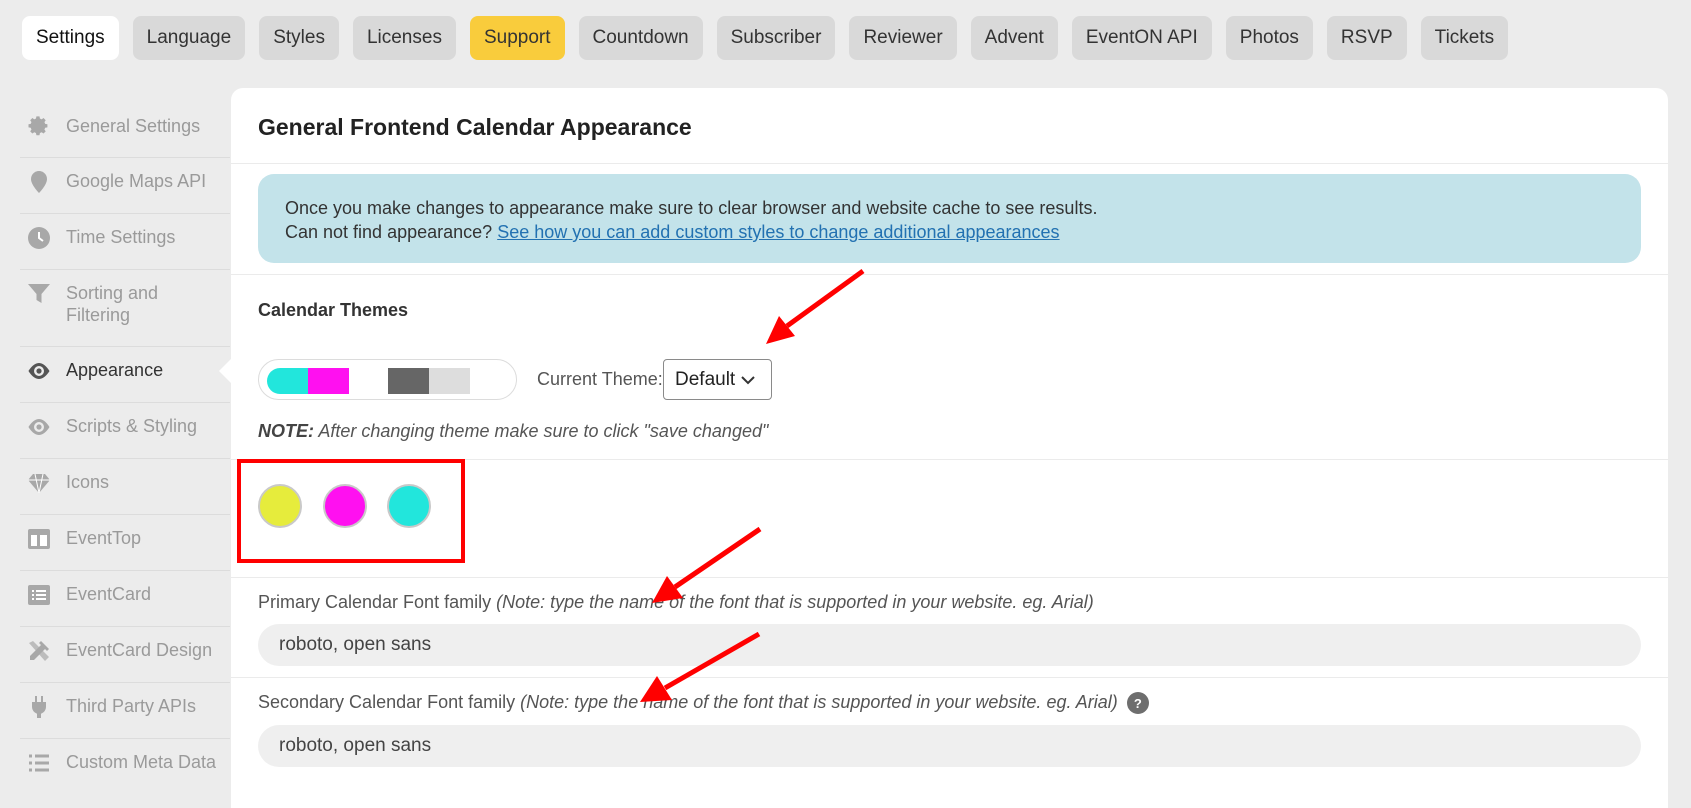 The height and width of the screenshot is (808, 1691). What do you see at coordinates (600, 379) in the screenshot?
I see `current-theme-label: Current Theme:` at bounding box center [600, 379].